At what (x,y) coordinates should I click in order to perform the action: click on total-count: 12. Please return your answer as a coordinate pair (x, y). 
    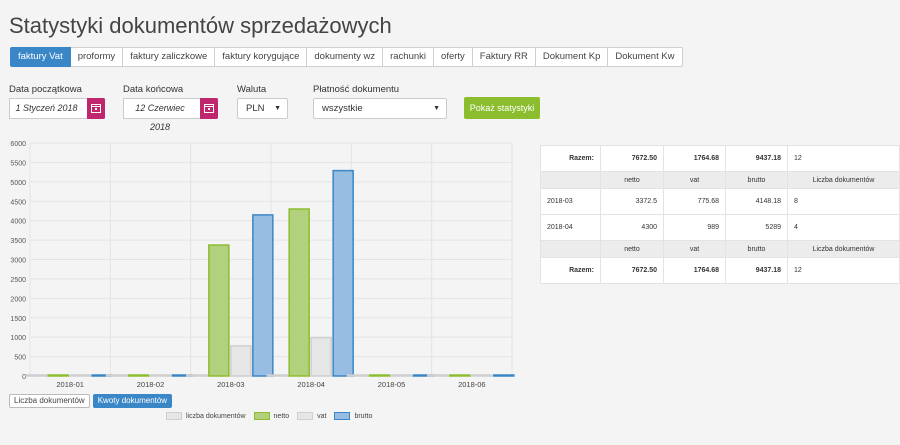
    Looking at the image, I should click on (843, 270).